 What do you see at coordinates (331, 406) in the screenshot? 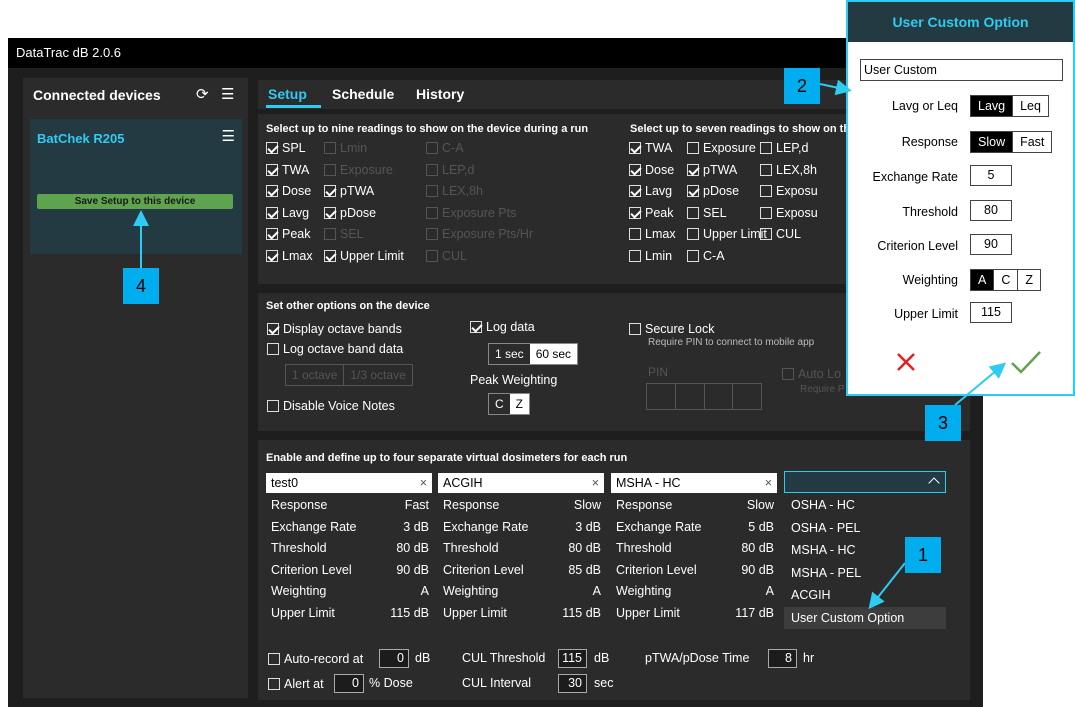
I see `disable-voice-checkbox: Disable Voice Notes` at bounding box center [331, 406].